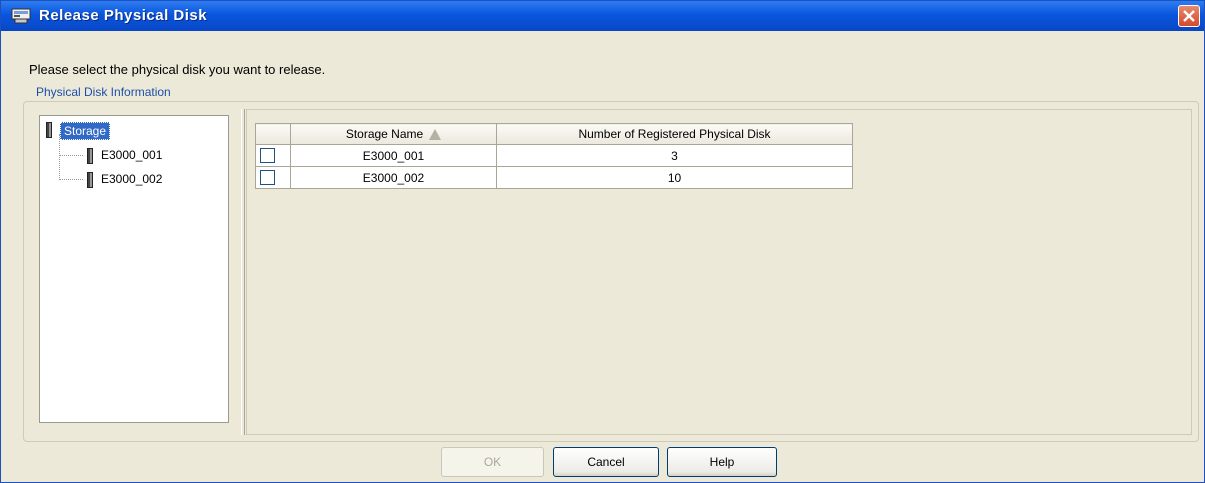  Describe the element at coordinates (123, 15) in the screenshot. I see `window-title: Release Physical Disk` at that location.